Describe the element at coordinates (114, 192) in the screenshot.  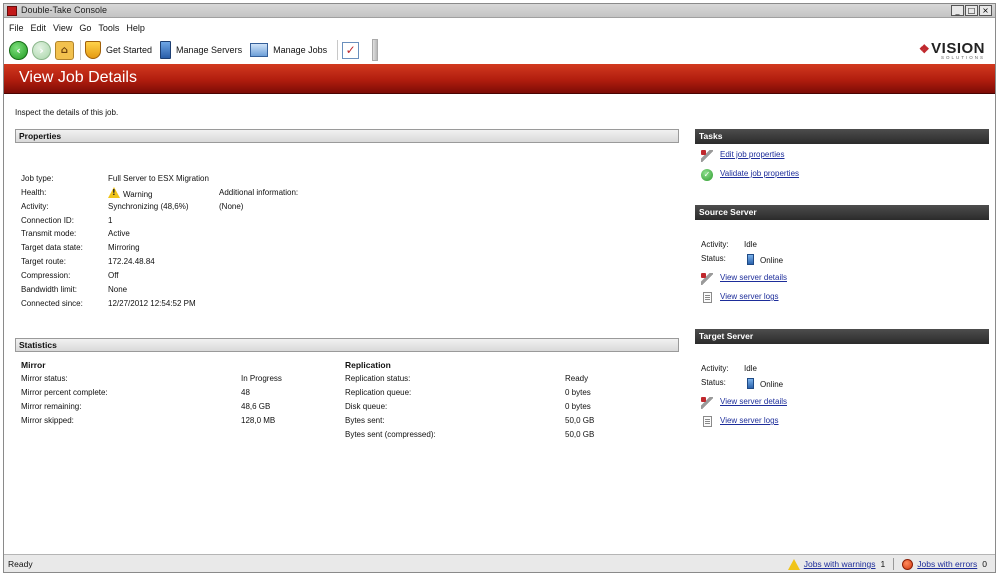
I see `warning-icon` at that location.